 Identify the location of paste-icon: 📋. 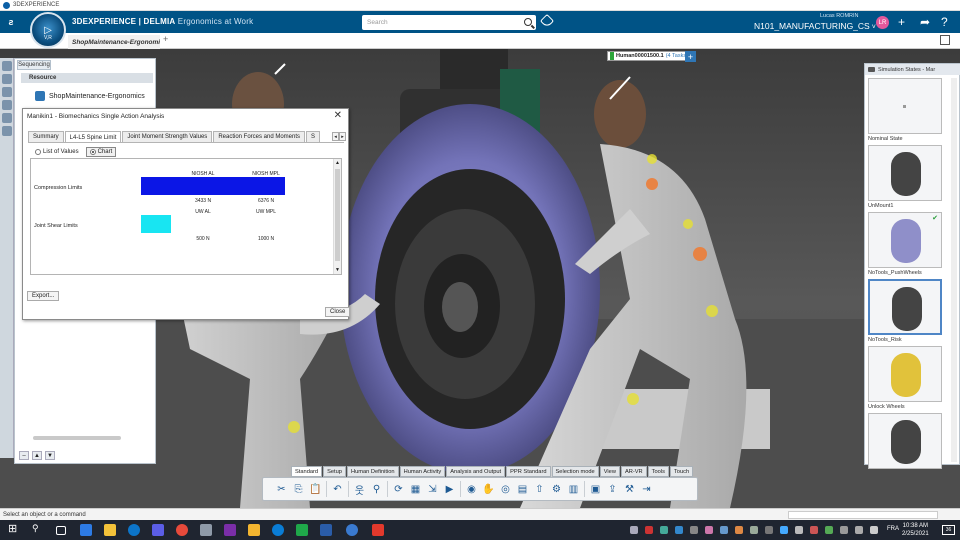
(315, 489).